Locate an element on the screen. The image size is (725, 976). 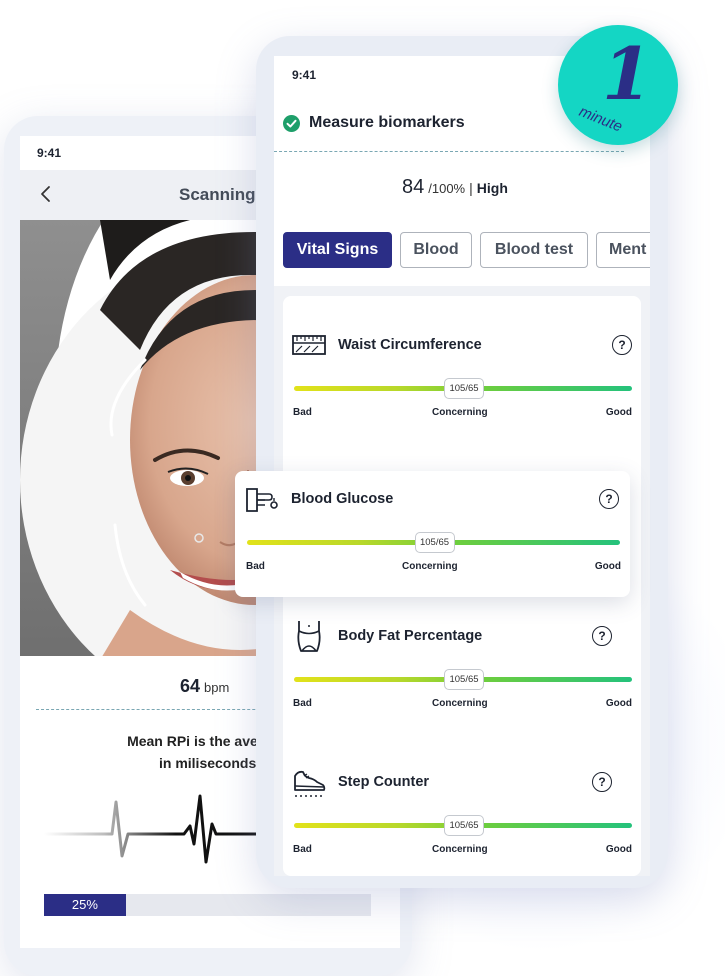
tab-blood-test: Blood test is located at coordinates (534, 250).